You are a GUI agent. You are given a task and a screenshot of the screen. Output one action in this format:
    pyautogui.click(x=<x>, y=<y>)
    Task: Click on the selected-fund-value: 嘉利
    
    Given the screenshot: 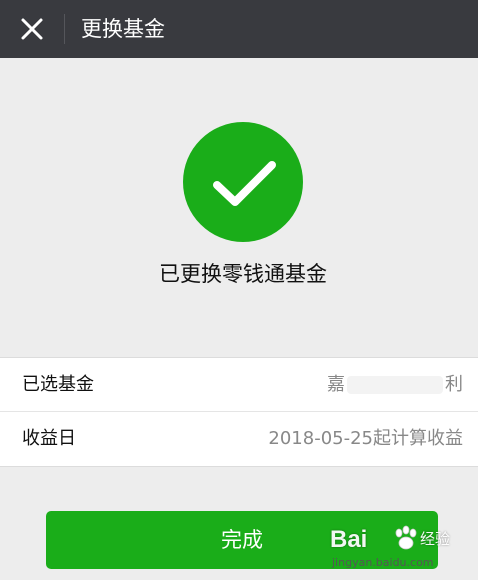 What is the action you would take?
    pyautogui.click(x=395, y=384)
    